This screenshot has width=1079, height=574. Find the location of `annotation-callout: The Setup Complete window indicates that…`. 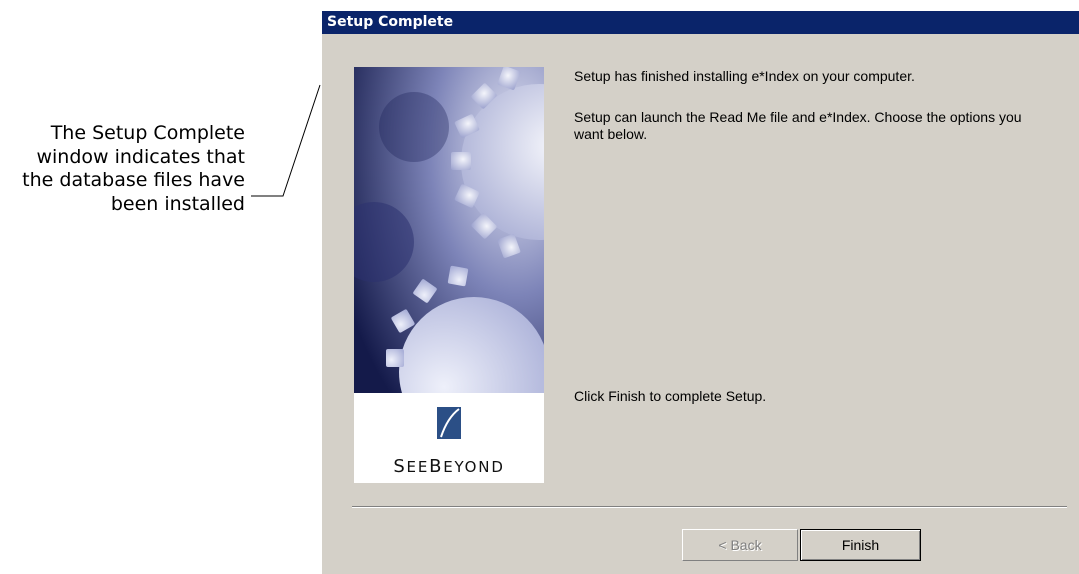

annotation-callout: The Setup Complete window indicates that… is located at coordinates (122, 169).